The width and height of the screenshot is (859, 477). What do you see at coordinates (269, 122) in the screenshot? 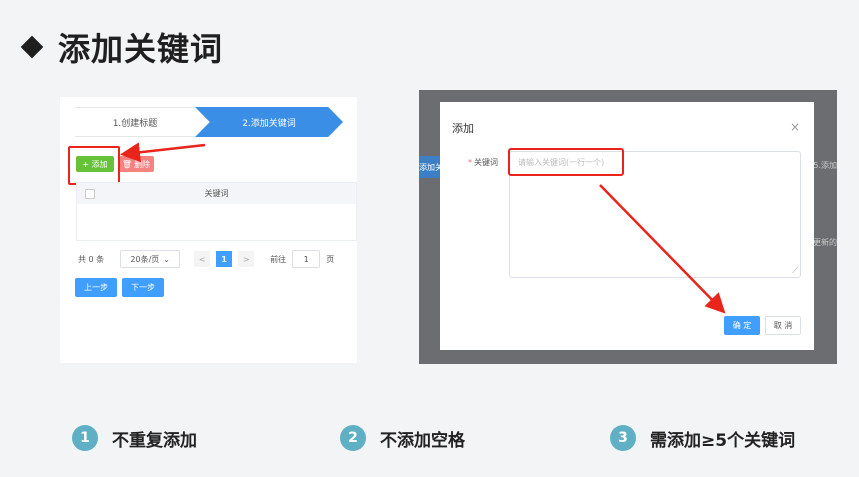
I see `step-add-keyword: 2.添加关键词` at bounding box center [269, 122].